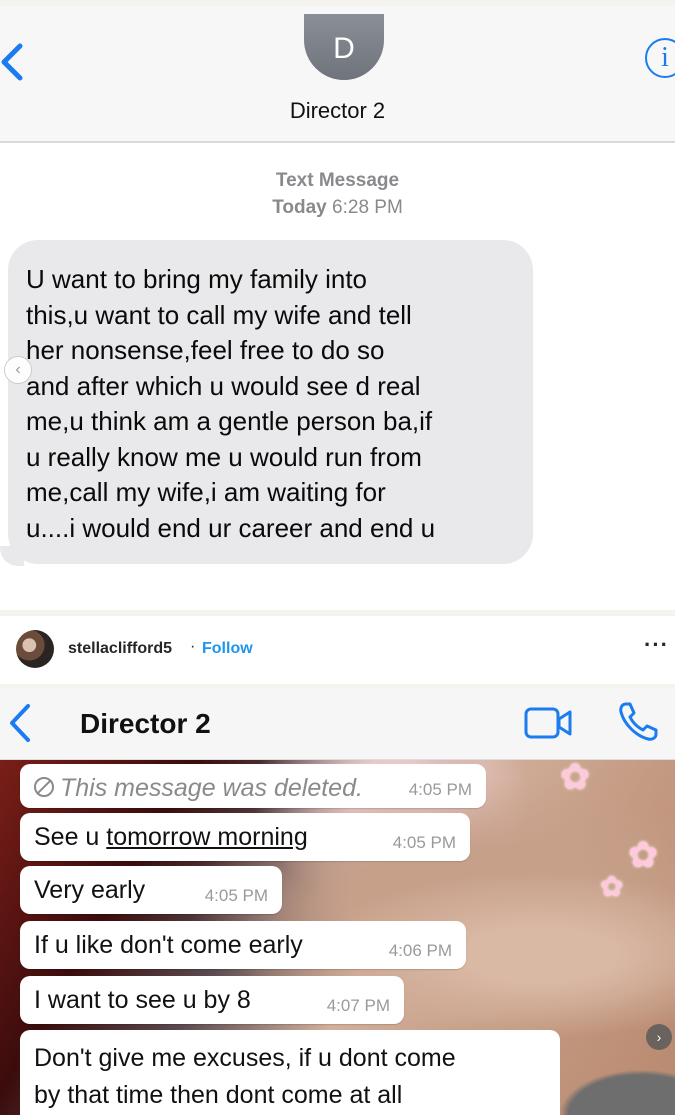 This screenshot has width=675, height=1115. What do you see at coordinates (660, 58) in the screenshot?
I see `info-icon: i` at bounding box center [660, 58].